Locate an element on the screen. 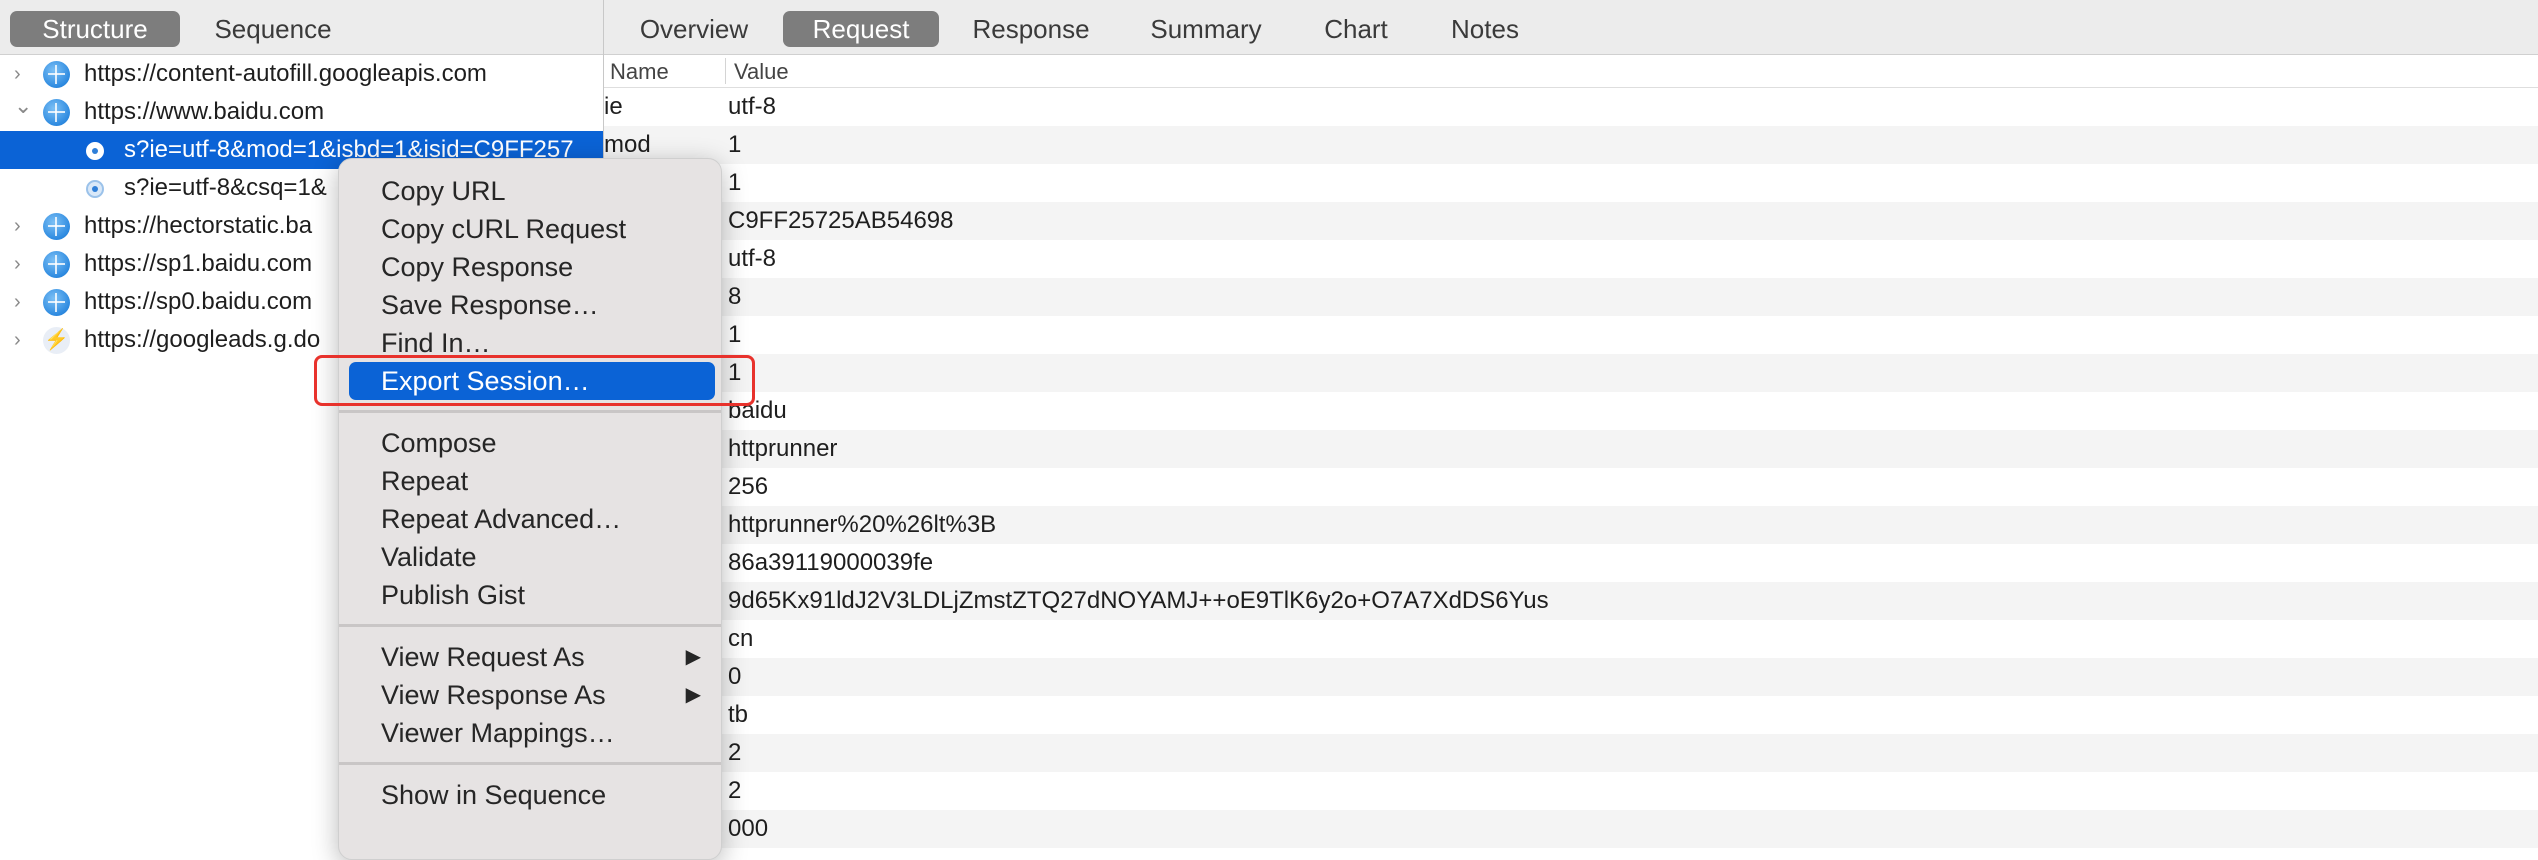 The width and height of the screenshot is (2538, 860). menu-item-label: Validate is located at coordinates (429, 557).